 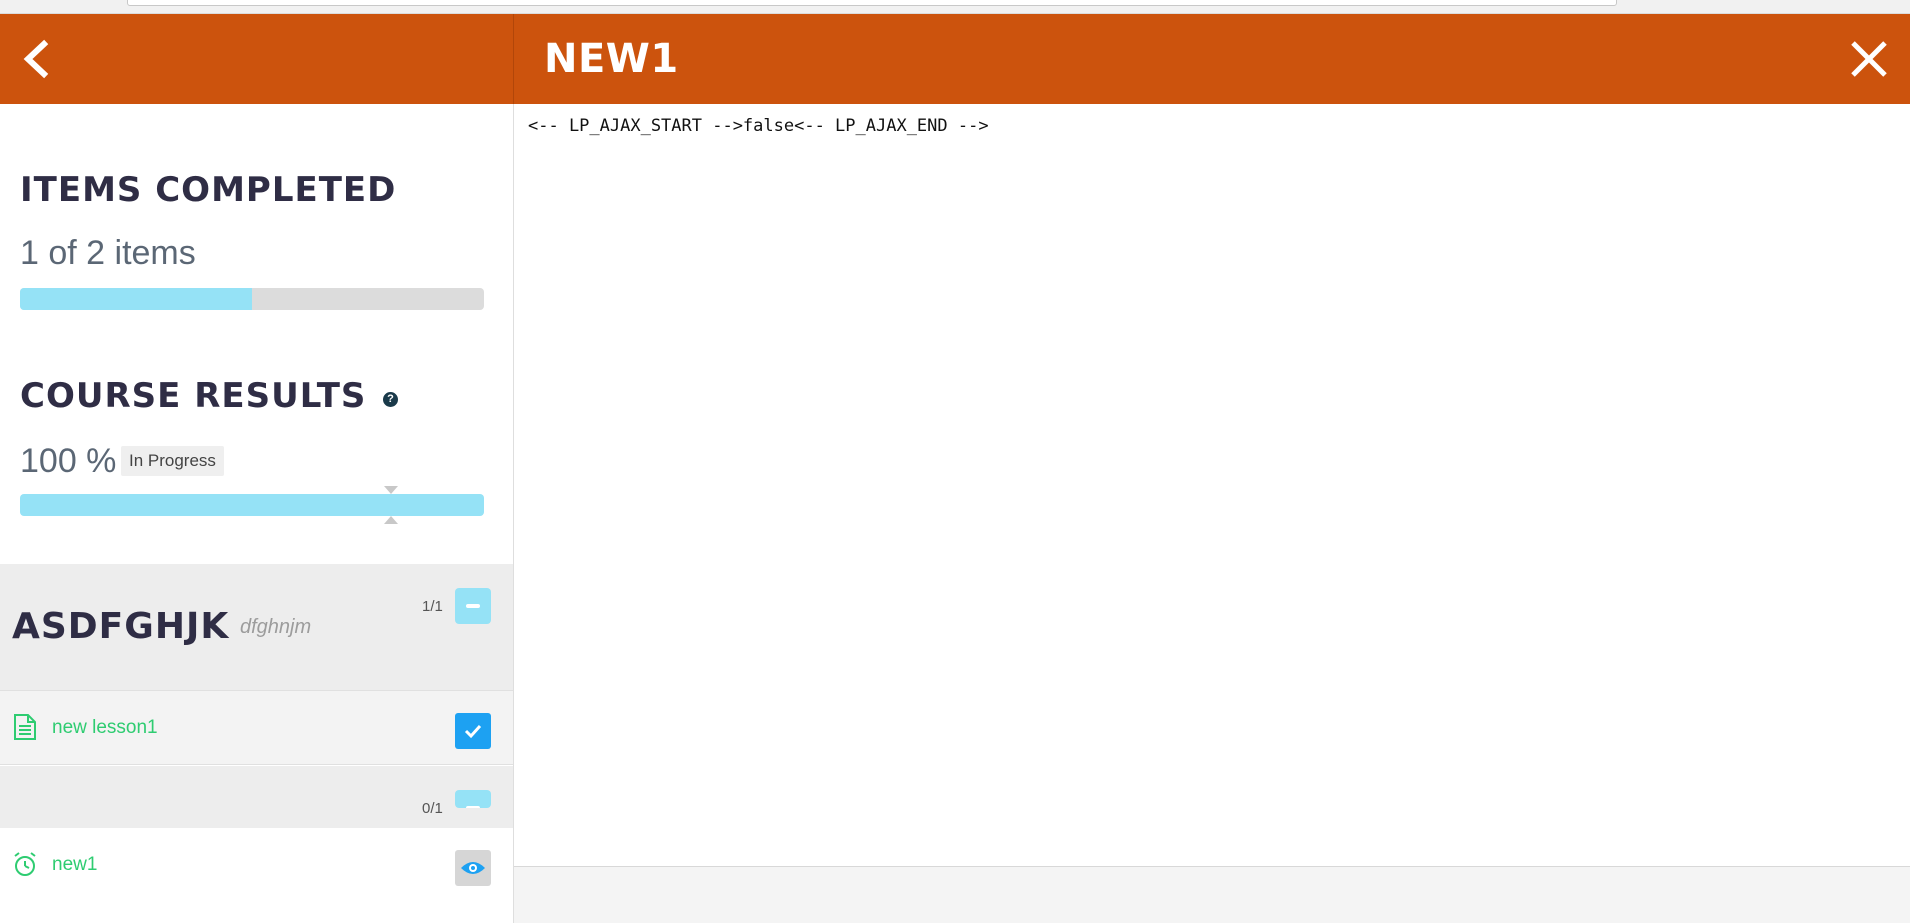 What do you see at coordinates (108, 253) in the screenshot?
I see `items-completed-count: 1 of 2 items` at bounding box center [108, 253].